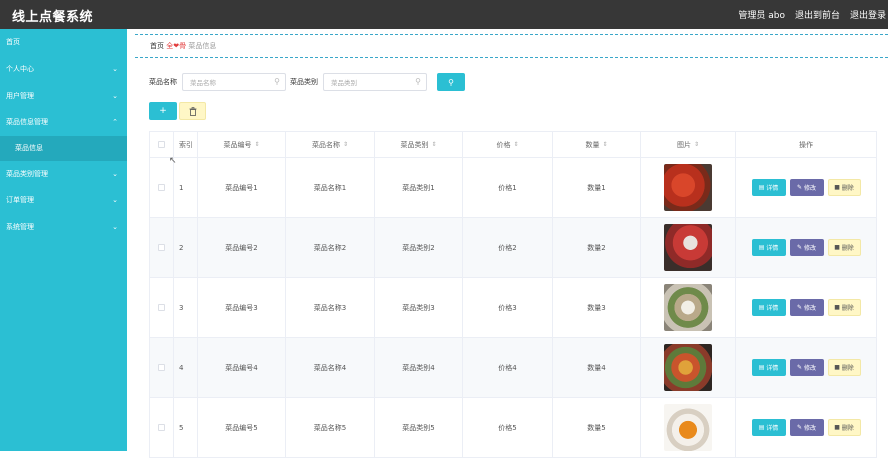  I want to click on sidebar-item-profile: 个人中心 ⌄, so click(63, 69).